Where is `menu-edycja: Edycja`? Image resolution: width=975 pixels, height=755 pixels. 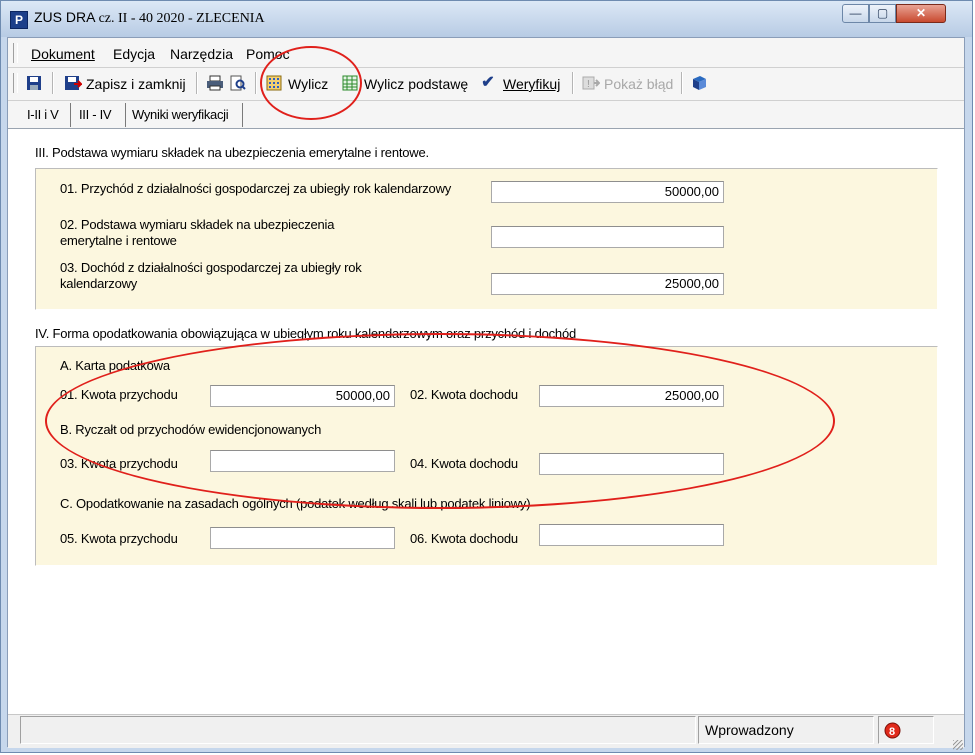
menu-edycja: Edycja is located at coordinates (134, 54).